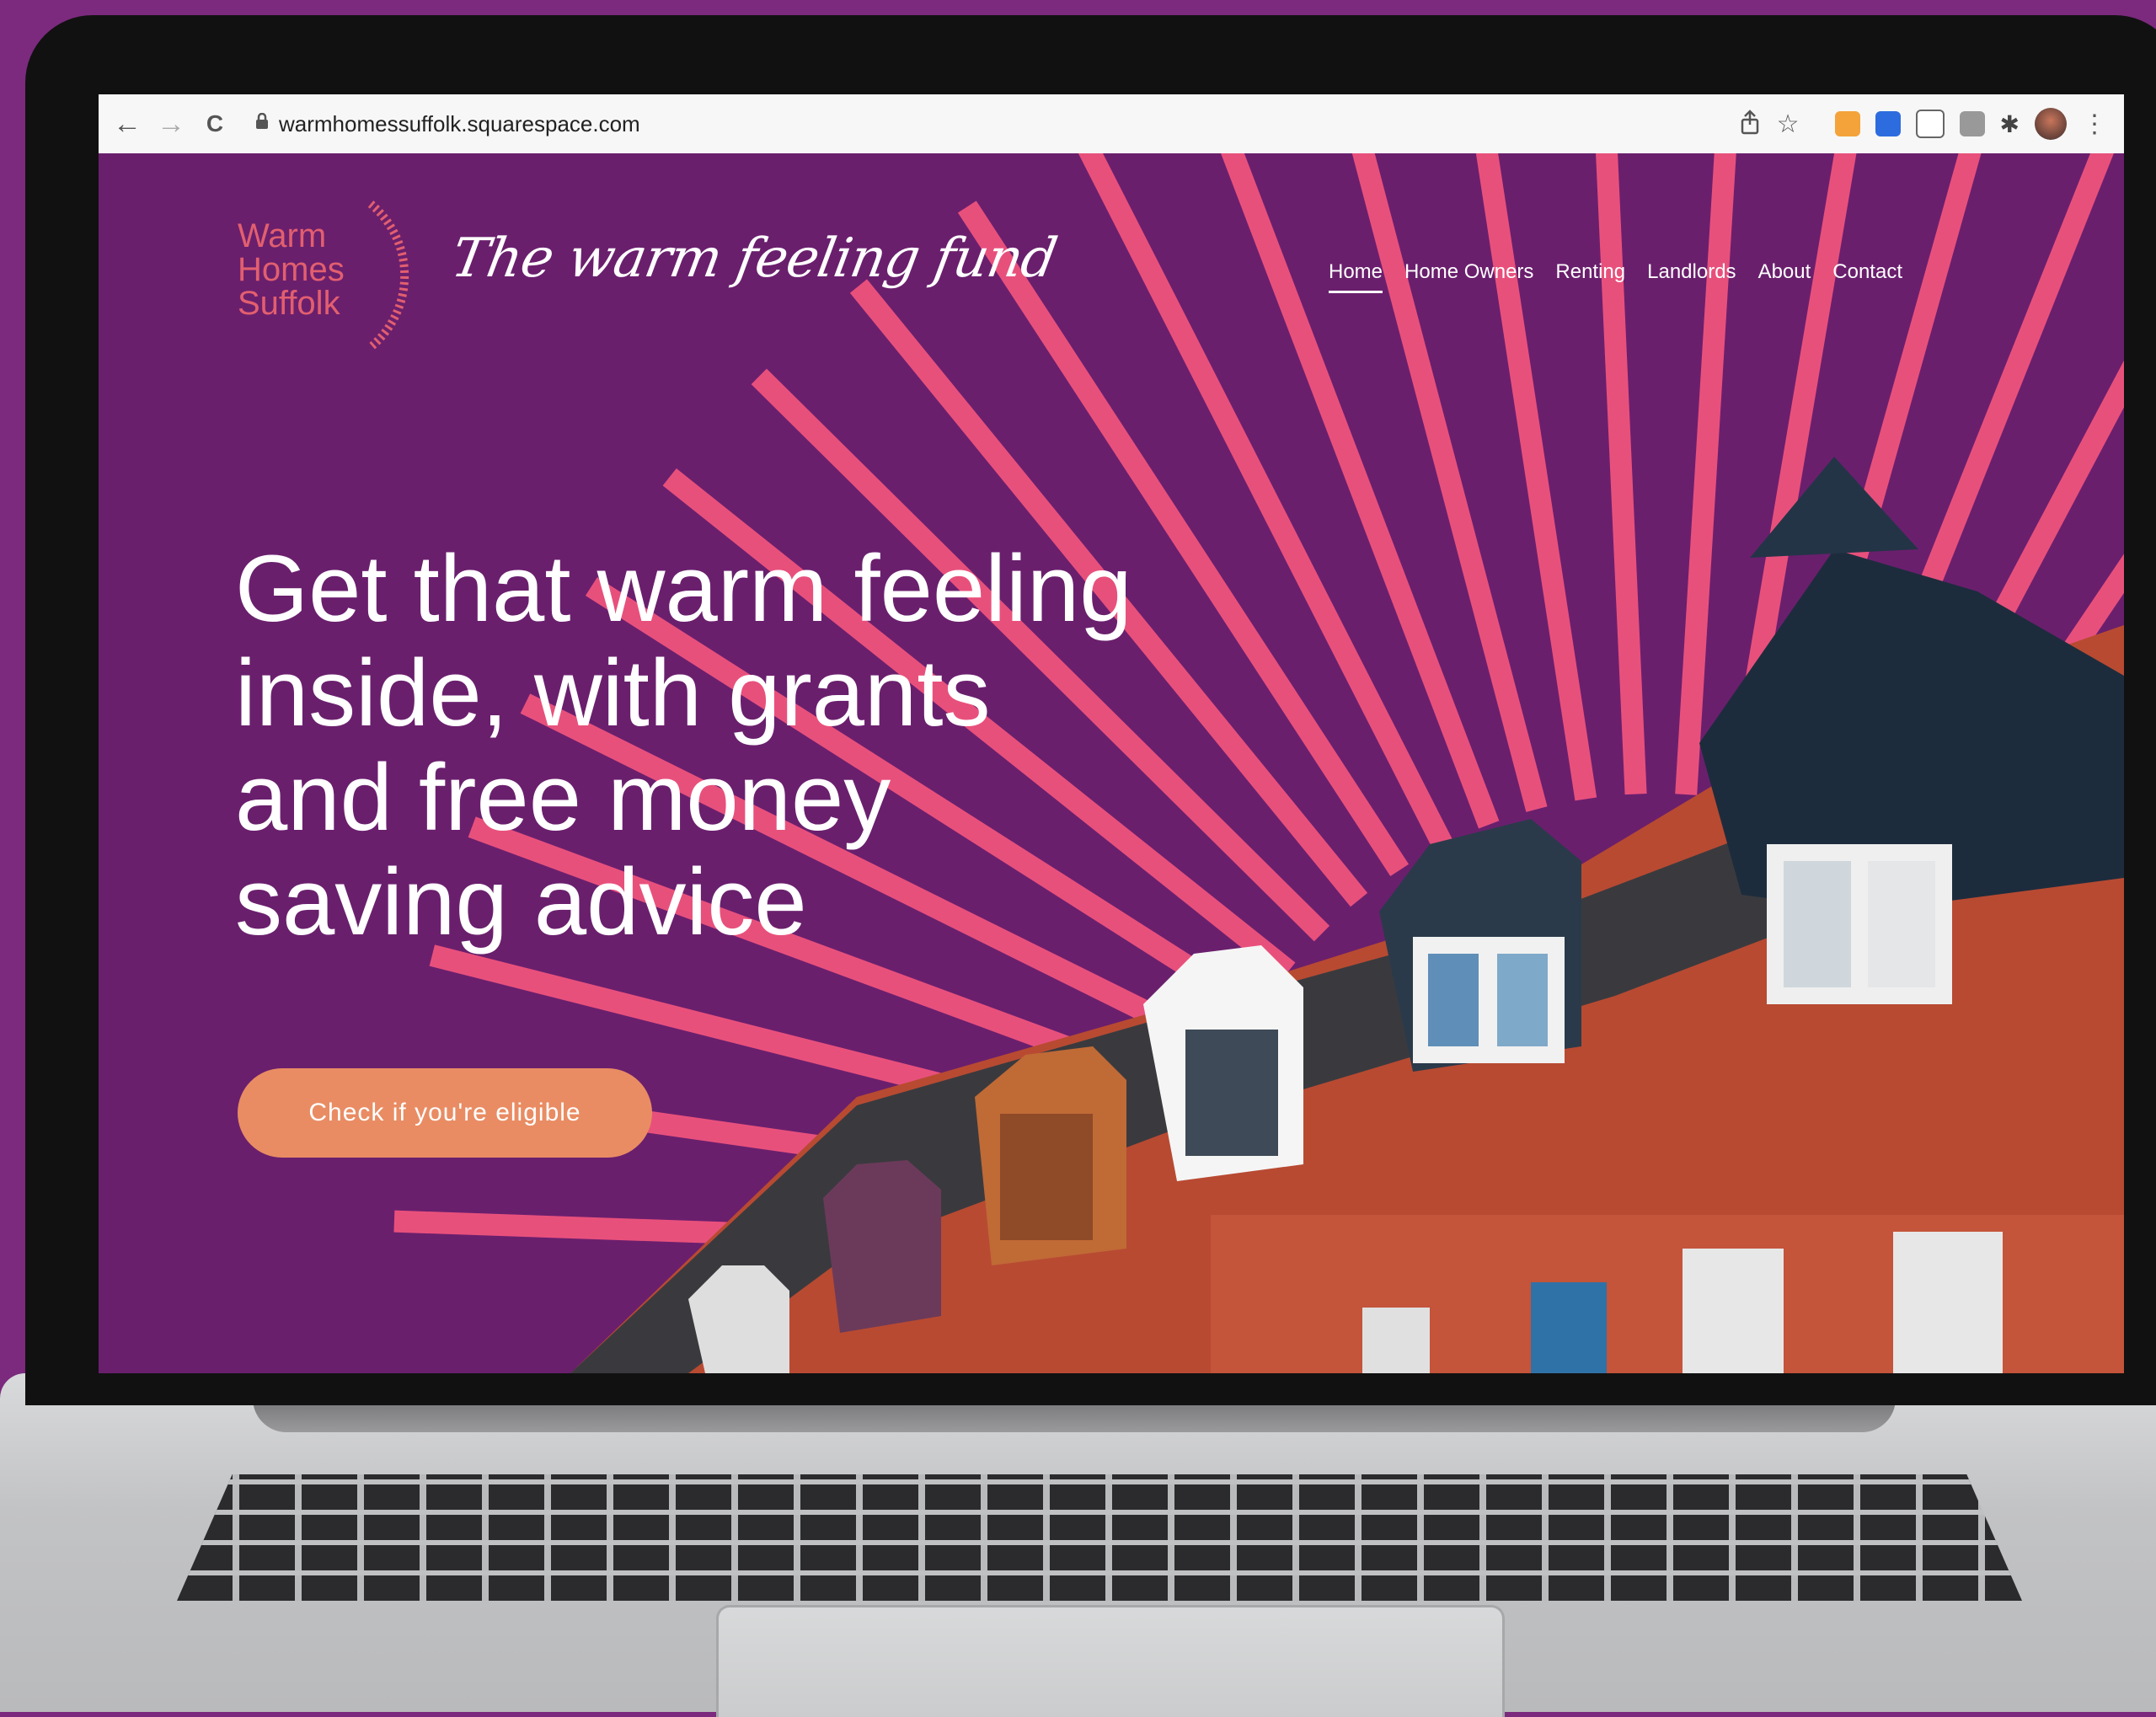 The image size is (2156, 1717). I want to click on brand-logo: Warm Homes Suffolk, so click(291, 269).